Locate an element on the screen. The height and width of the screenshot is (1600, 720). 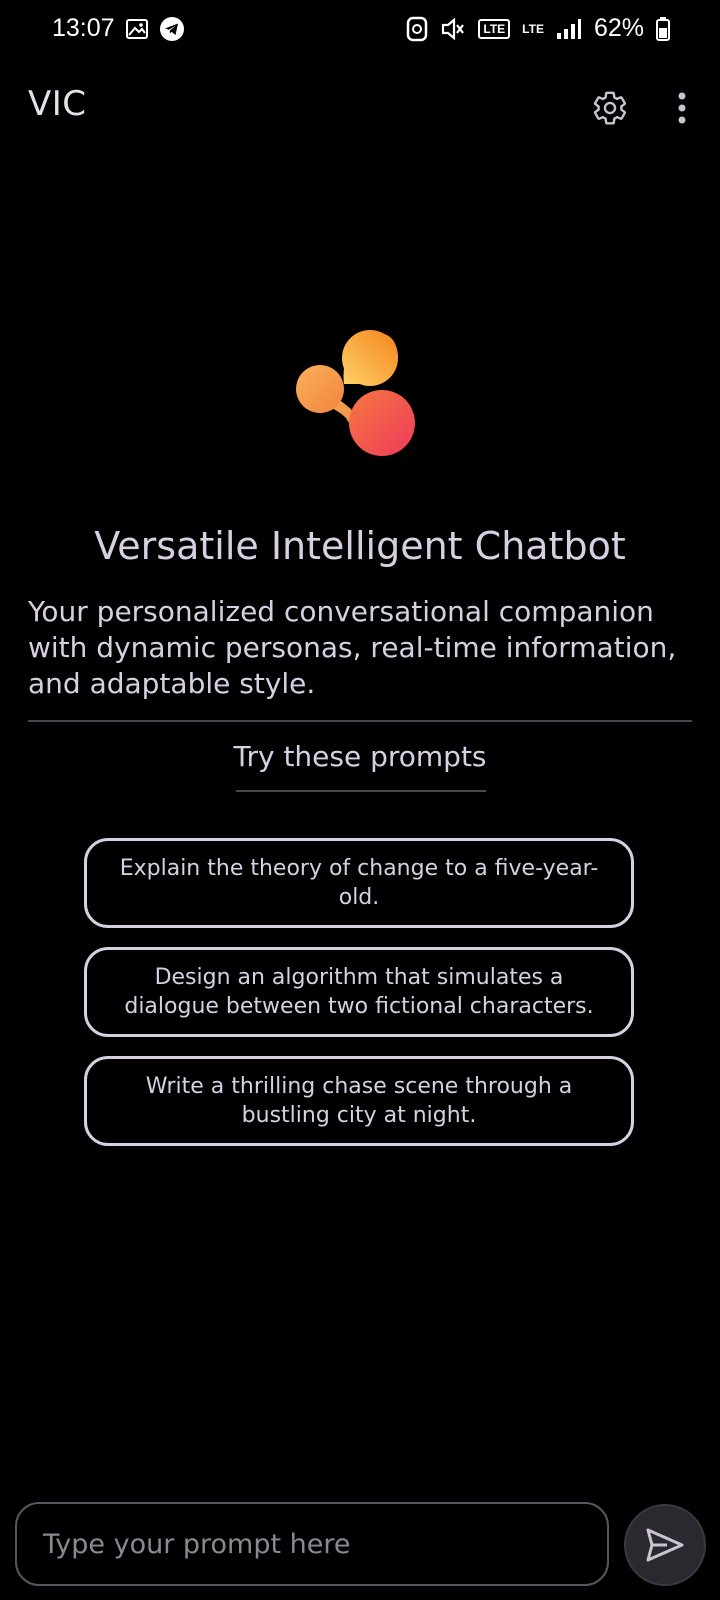
status-left: 13:07 is located at coordinates (118, 28).